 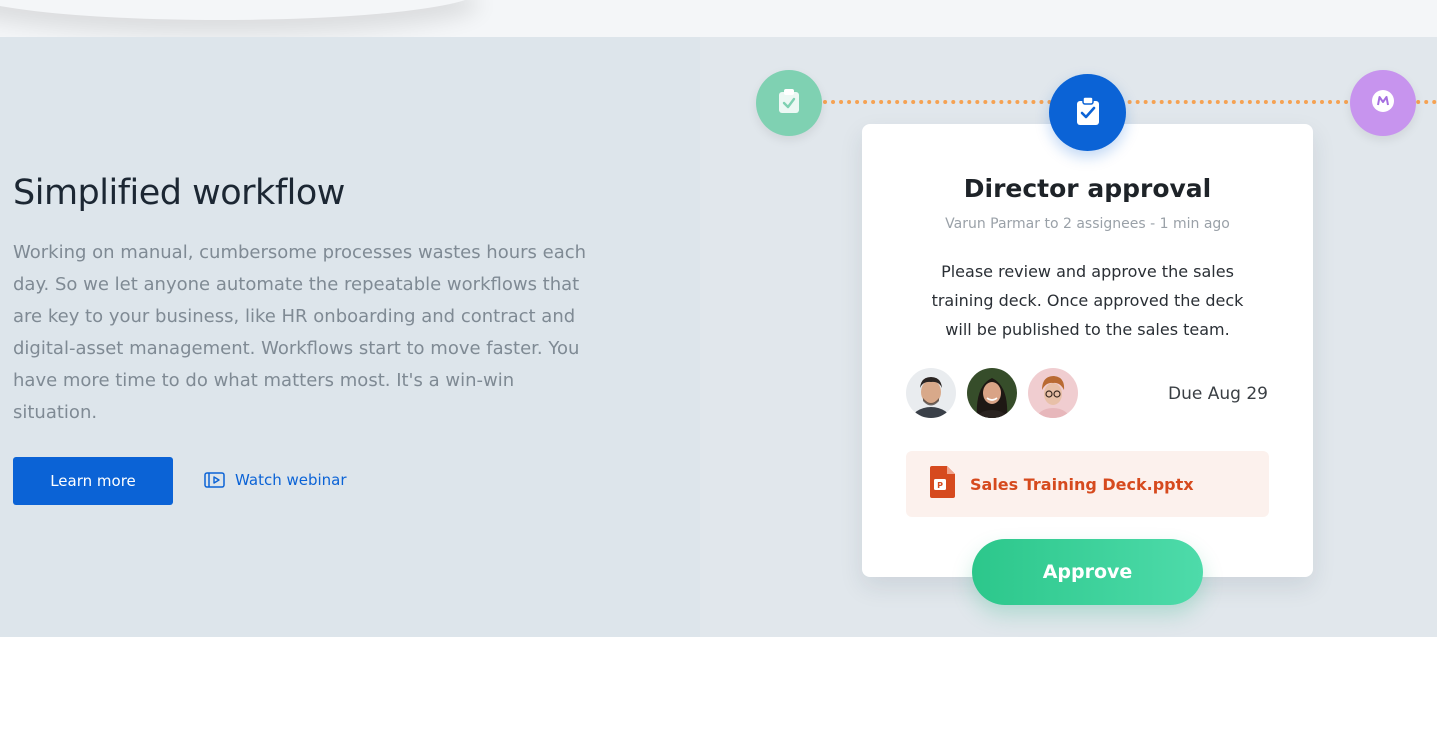 I want to click on workflow-step-completed, so click(x=789, y=103).